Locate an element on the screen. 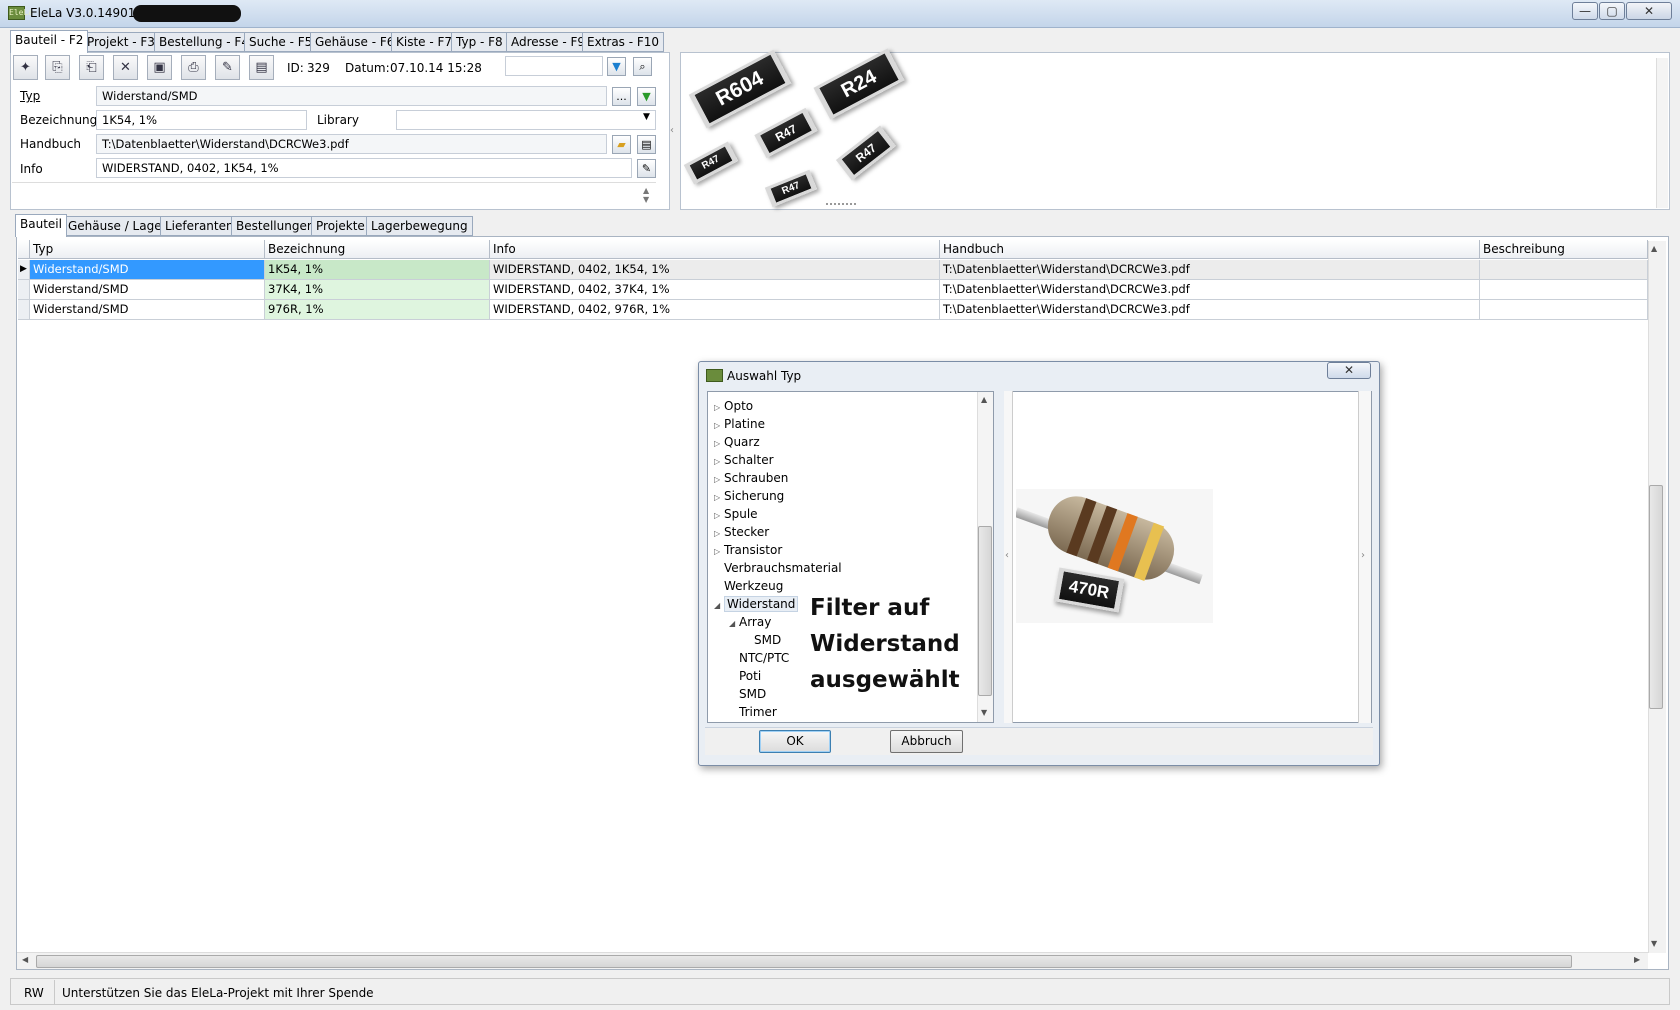  delete-button: ✕ is located at coordinates (125, 67).